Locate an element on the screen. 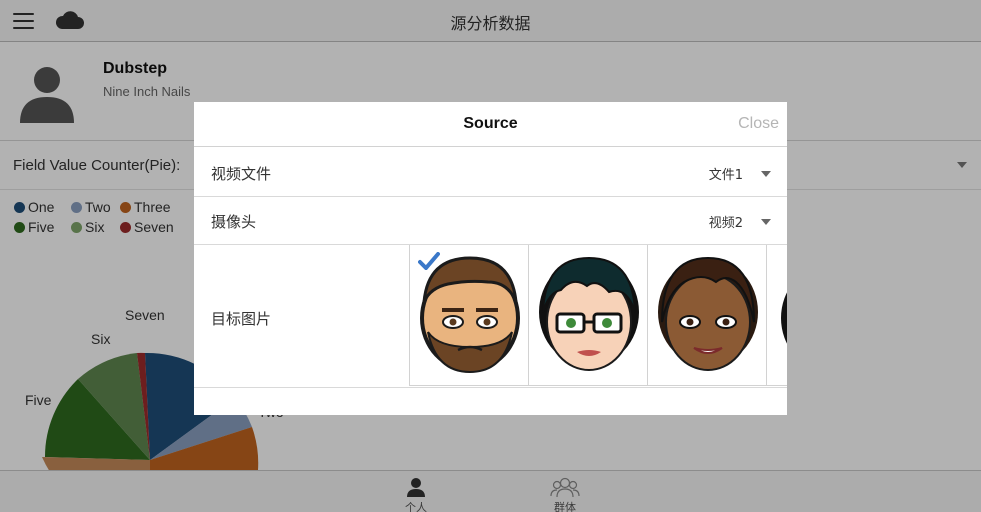  partial-face is located at coordinates (777, 315).